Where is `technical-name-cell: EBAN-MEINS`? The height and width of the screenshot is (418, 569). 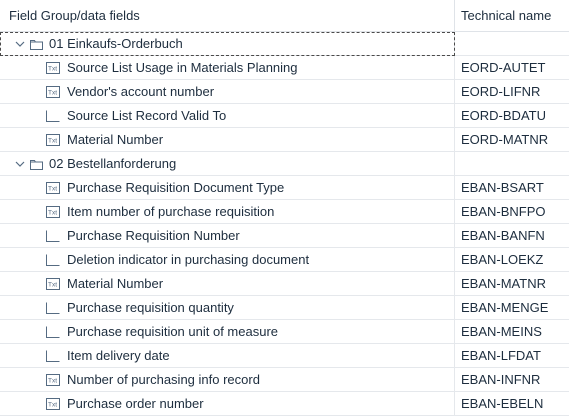
technical-name-cell: EBAN-MEINS is located at coordinates (501, 331).